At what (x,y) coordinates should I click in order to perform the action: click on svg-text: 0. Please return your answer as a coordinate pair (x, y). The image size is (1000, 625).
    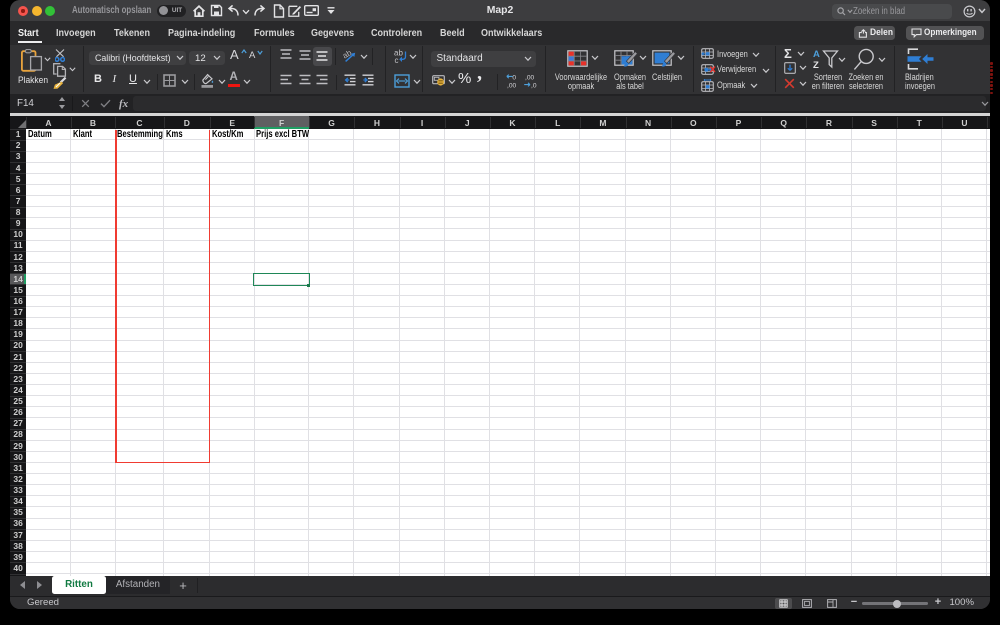
    Looking at the image, I should click on (514, 77).